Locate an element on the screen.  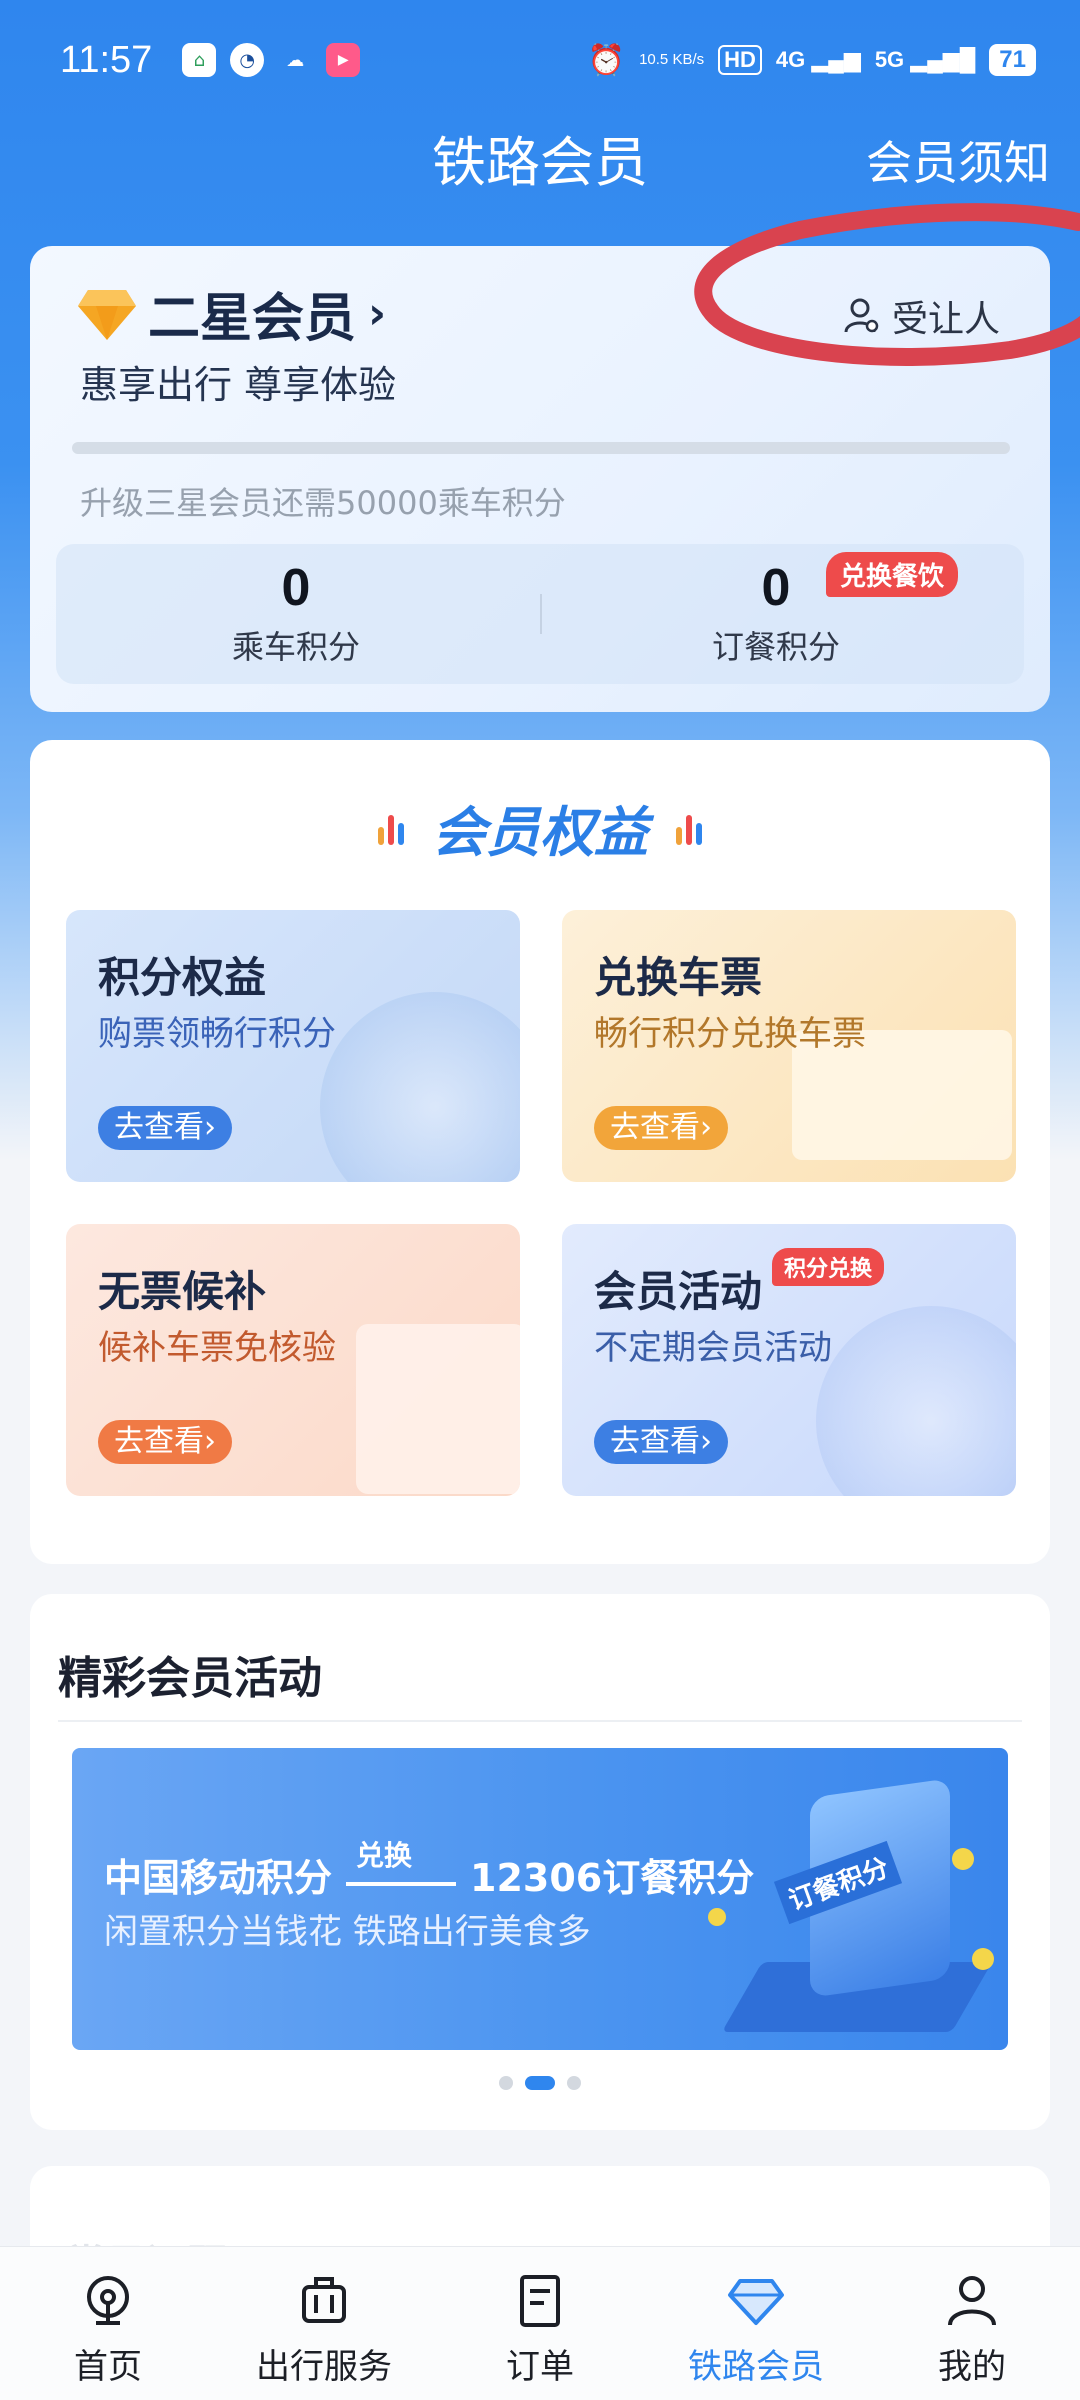
beneficiary-button: 受让人 is located at coordinates (921, 316).